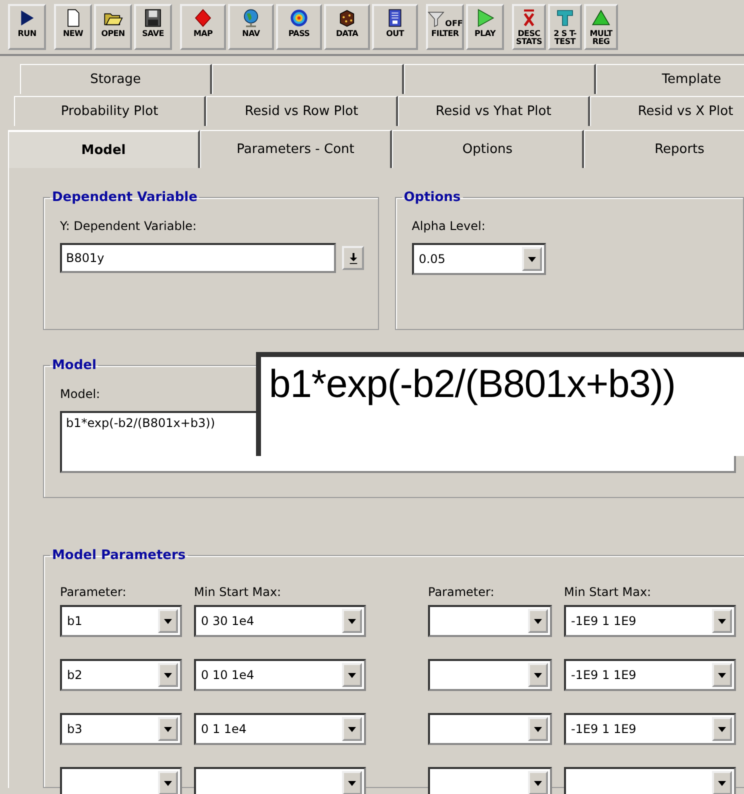 The image size is (744, 794). I want to click on toolbar-button: NEW, so click(73, 27).